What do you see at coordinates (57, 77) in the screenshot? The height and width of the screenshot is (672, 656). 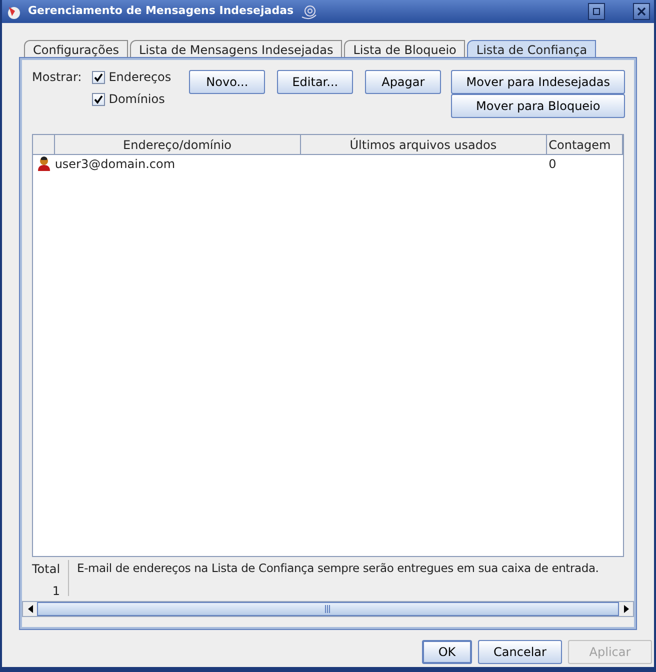 I see `show-label: Mostrar:` at bounding box center [57, 77].